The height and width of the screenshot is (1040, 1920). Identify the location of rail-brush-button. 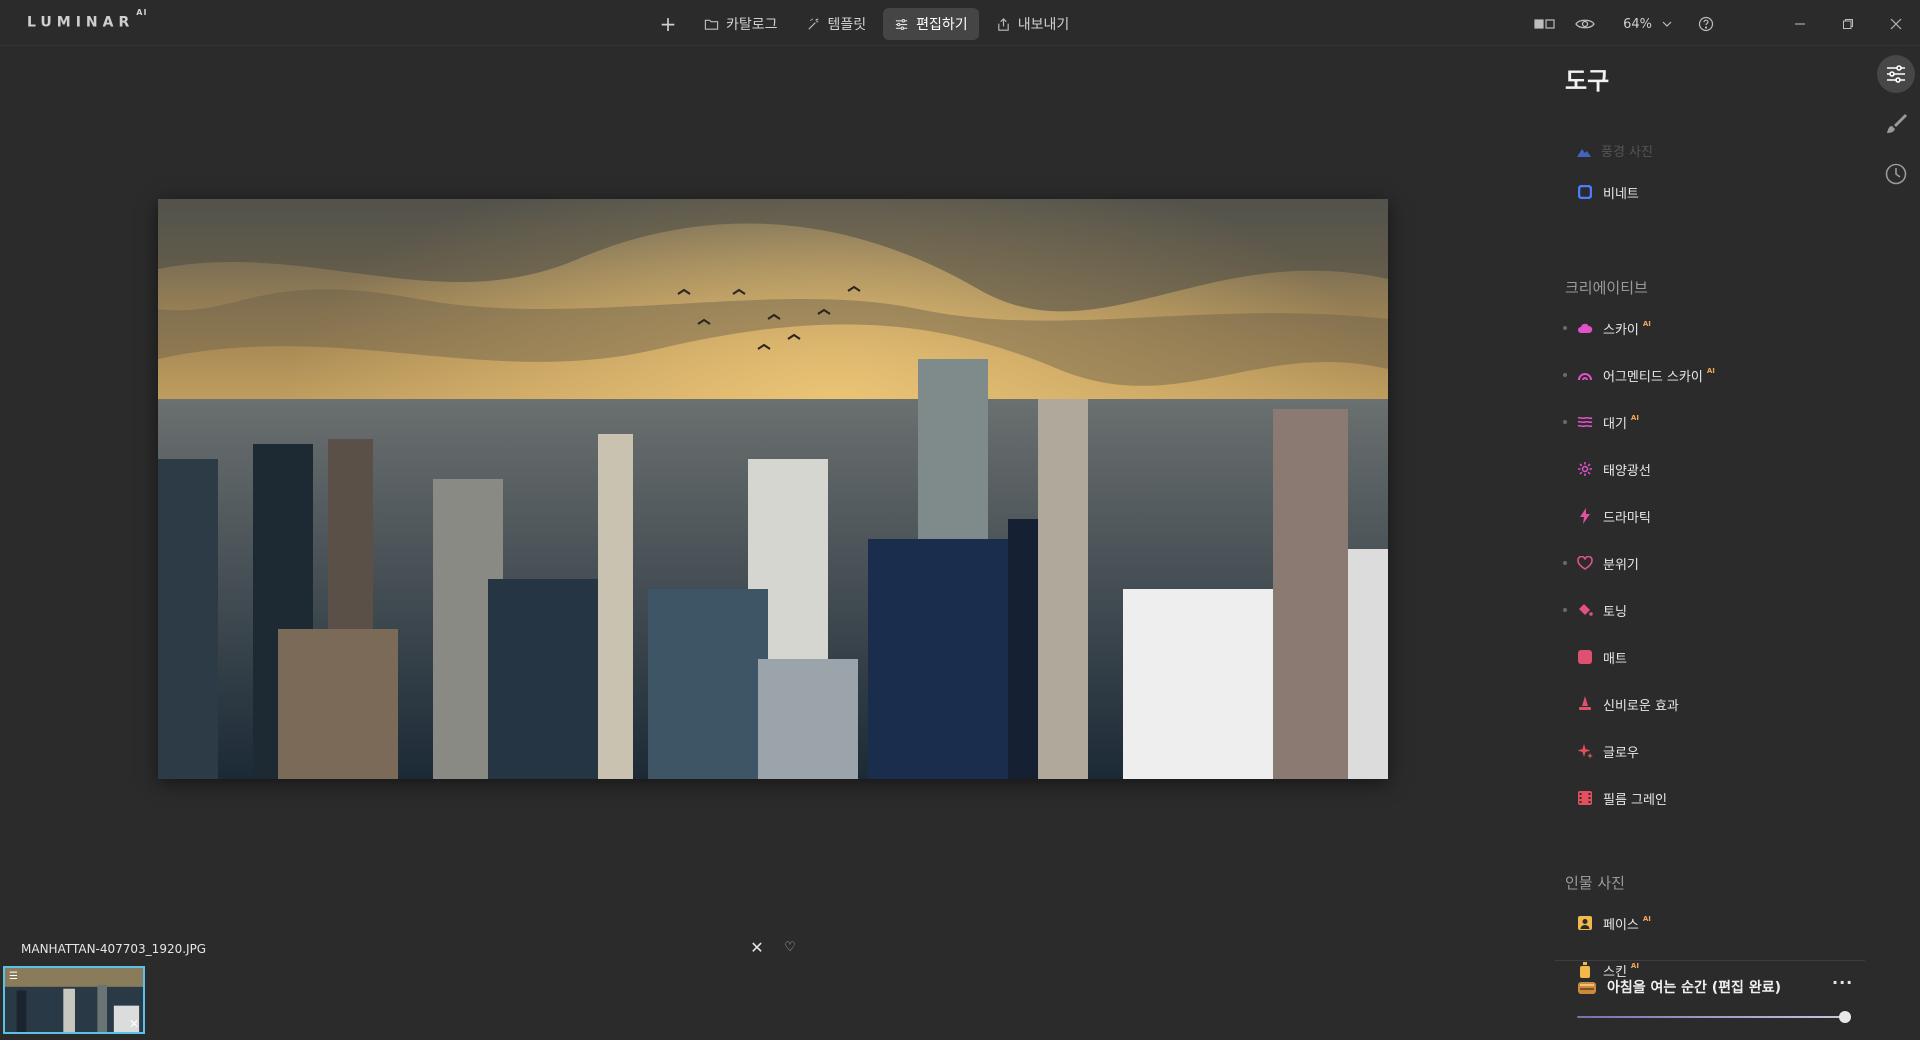
(1896, 124).